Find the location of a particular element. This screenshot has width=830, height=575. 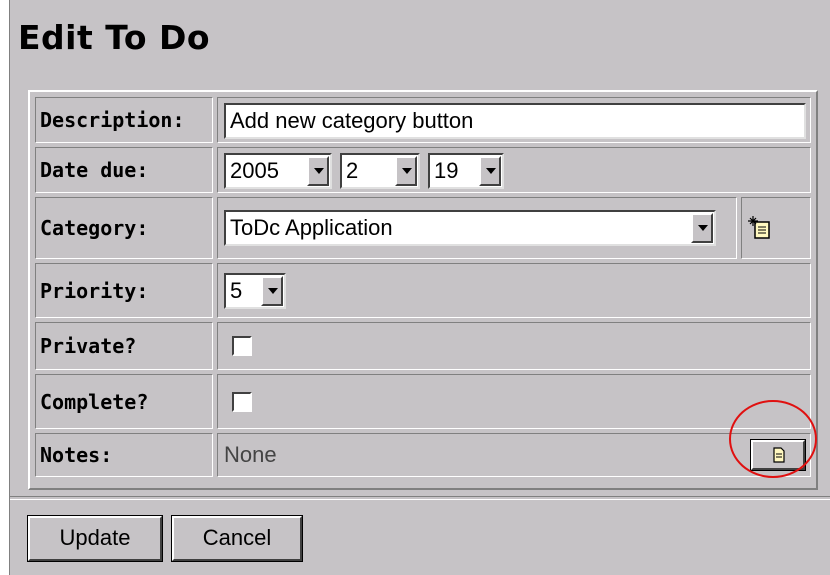

year-select: 2005 is located at coordinates (278, 171).